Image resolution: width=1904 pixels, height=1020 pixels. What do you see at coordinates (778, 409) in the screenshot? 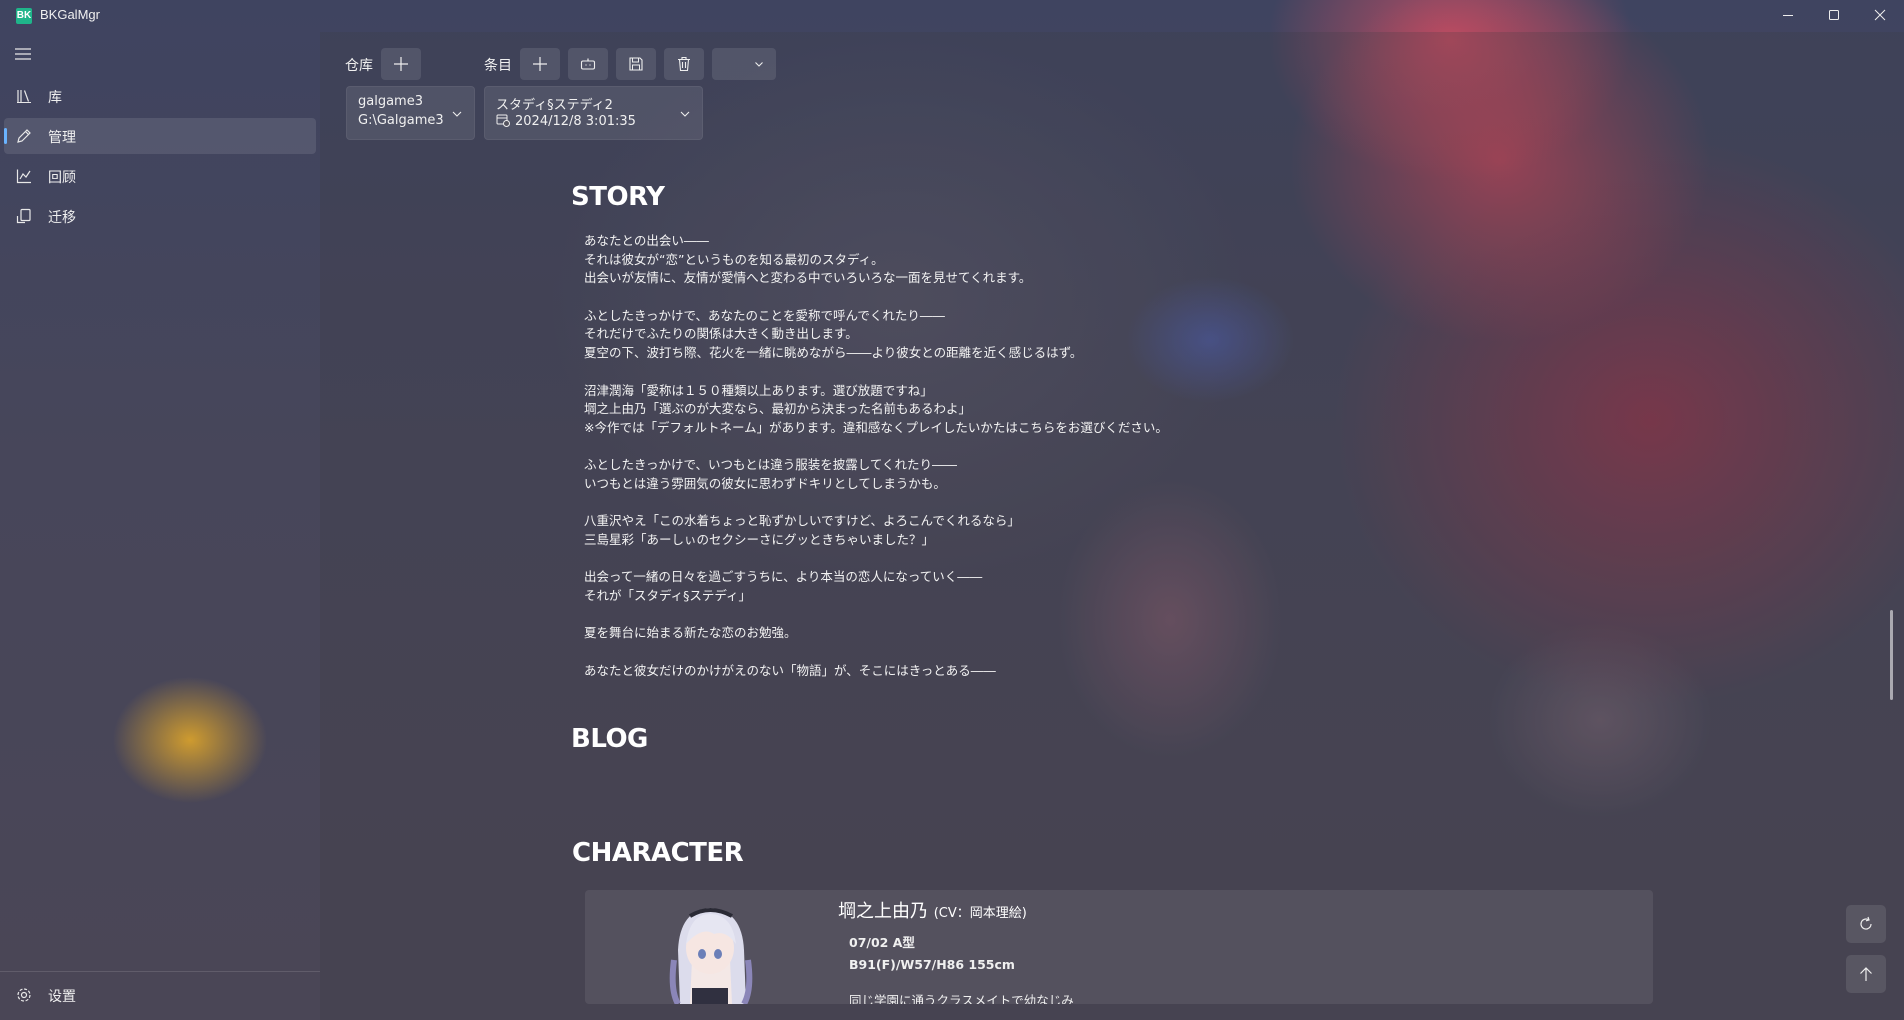
I see `story-line: 堈之上由乃「選ぶのが大変なら、最初から決まった名前もあるわよ」` at bounding box center [778, 409].